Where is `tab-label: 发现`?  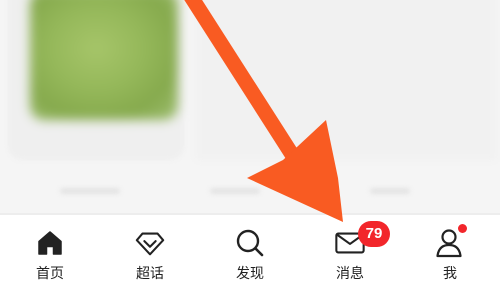
tab-label: 发现 is located at coordinates (250, 274).